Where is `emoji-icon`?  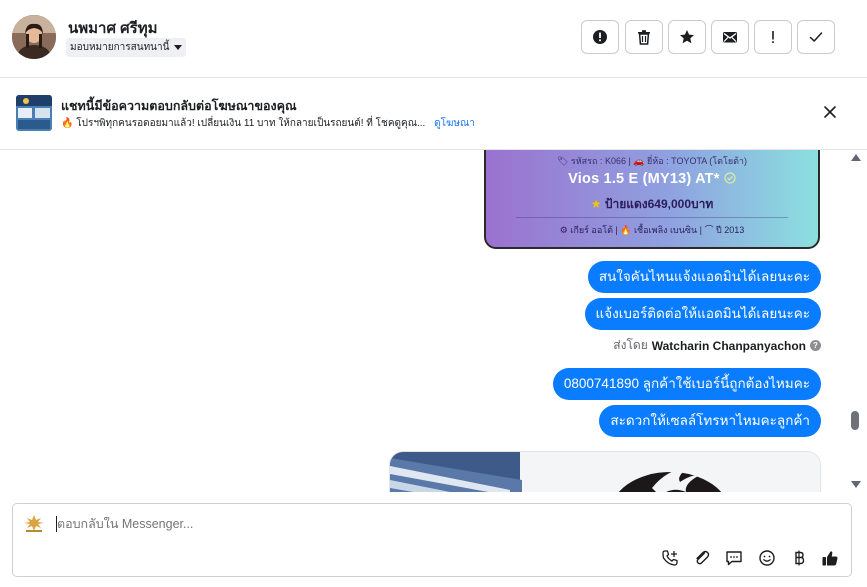
emoji-icon is located at coordinates (767, 558).